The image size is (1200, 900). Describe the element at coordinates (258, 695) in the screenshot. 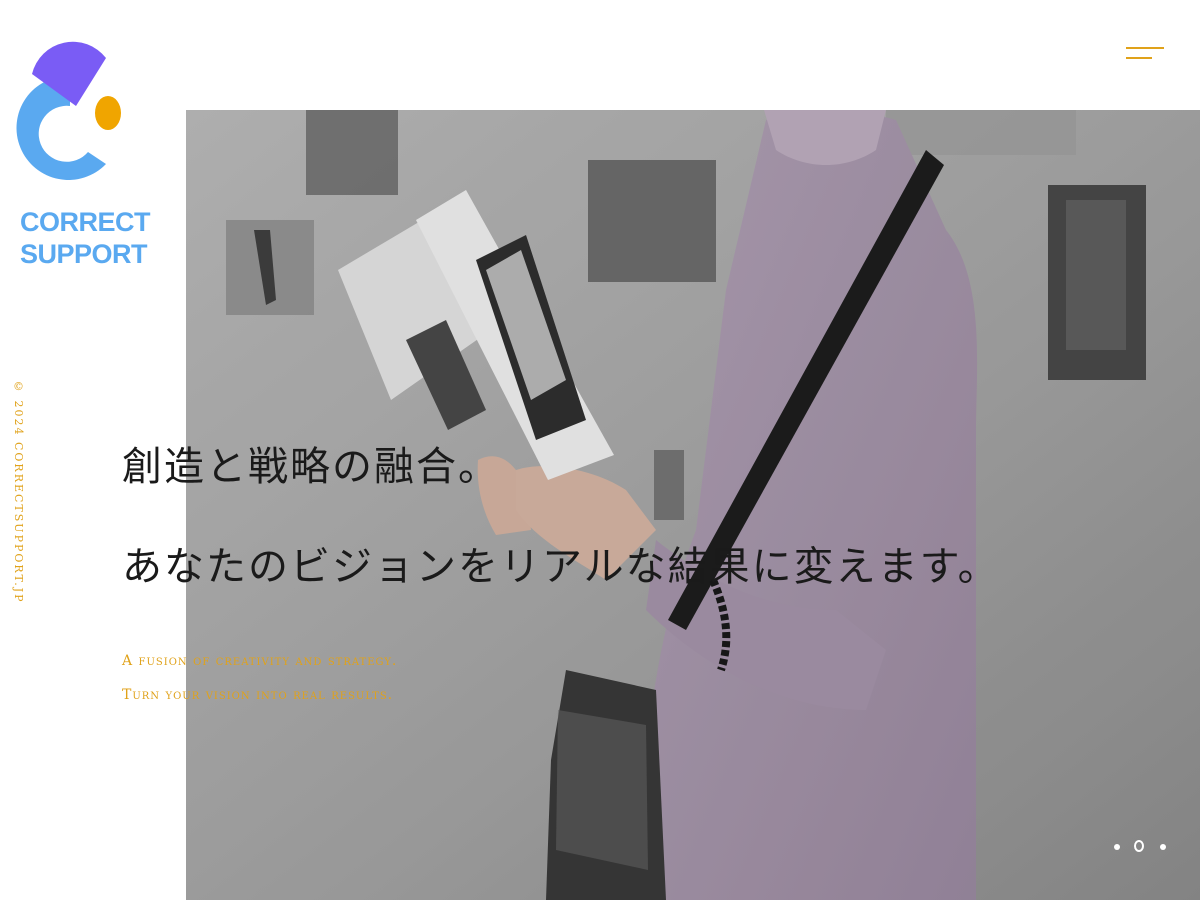

I see `subline2: Turn your vision into real results.` at that location.